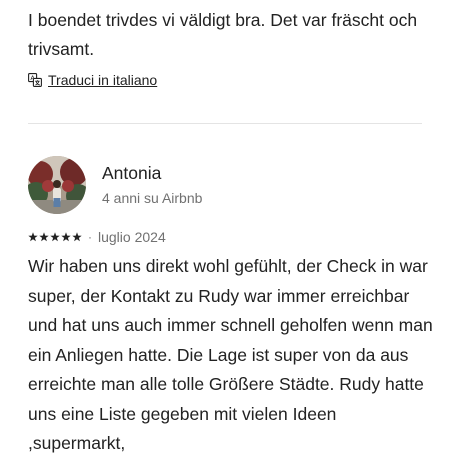 This screenshot has height=459, width=450. What do you see at coordinates (152, 198) in the screenshot?
I see `reviewer-tenure: 4 anni su Airbnb` at bounding box center [152, 198].